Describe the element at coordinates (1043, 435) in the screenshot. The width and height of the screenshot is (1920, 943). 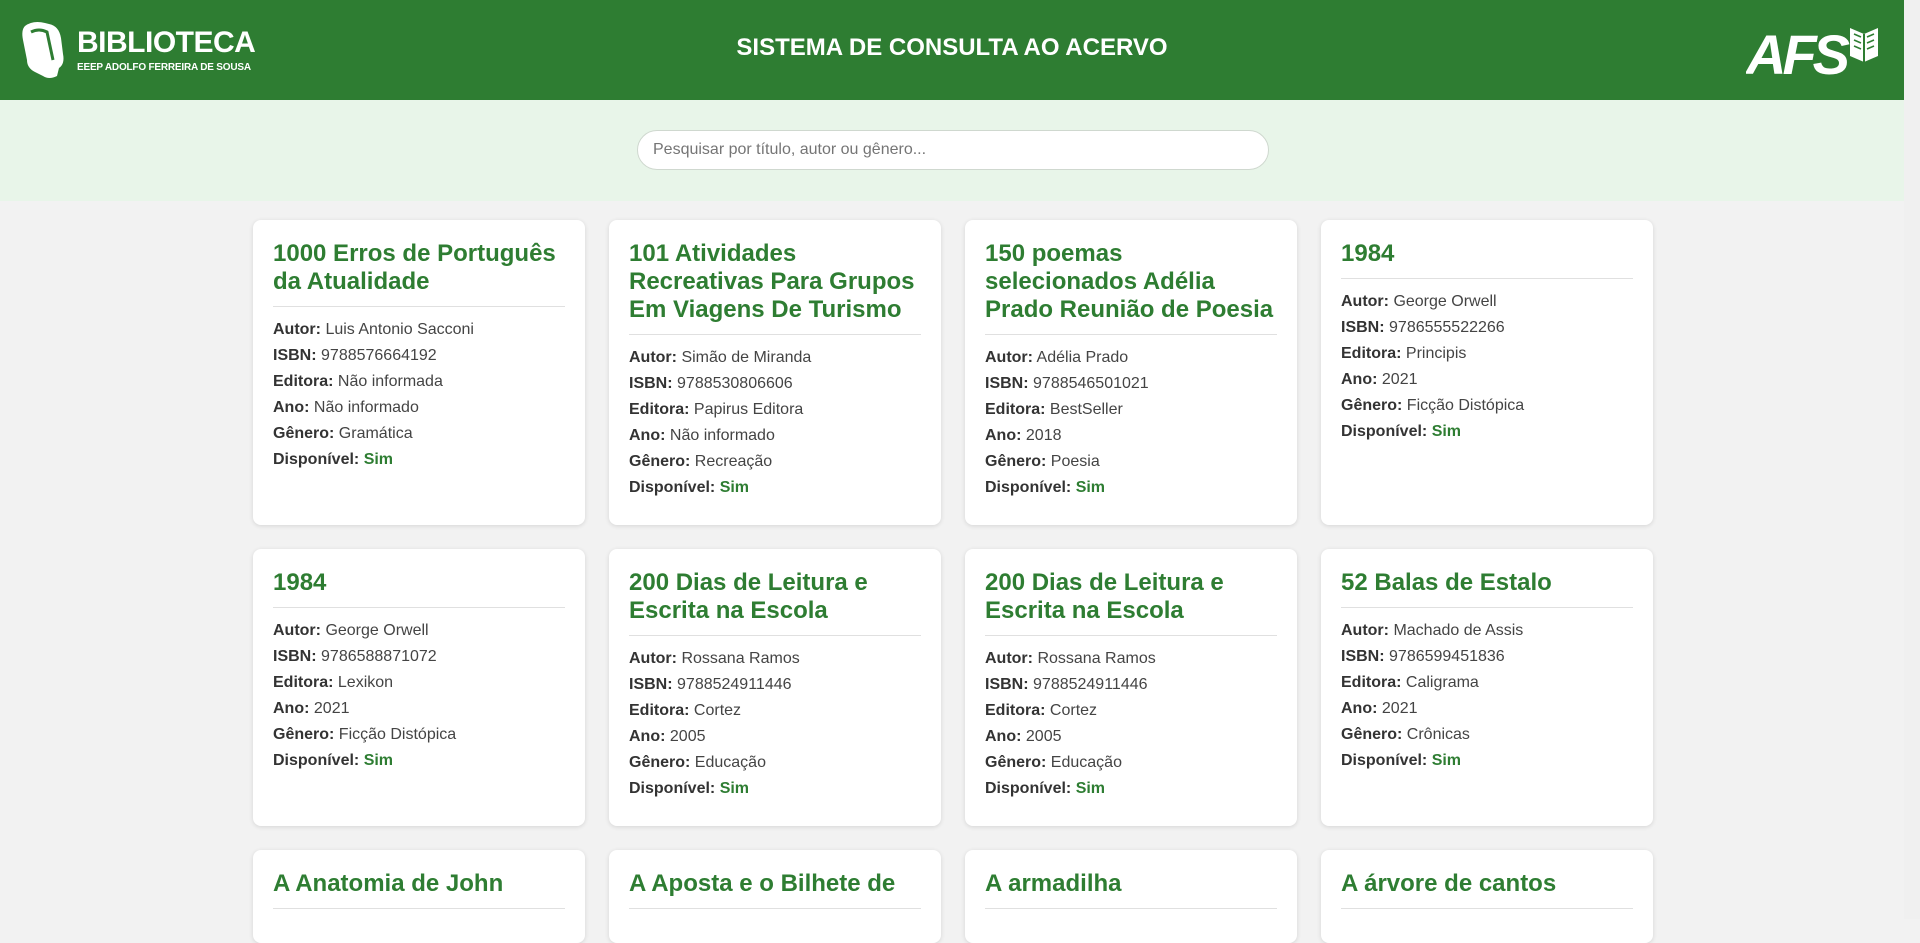
I see `book-ano: 2018` at that location.